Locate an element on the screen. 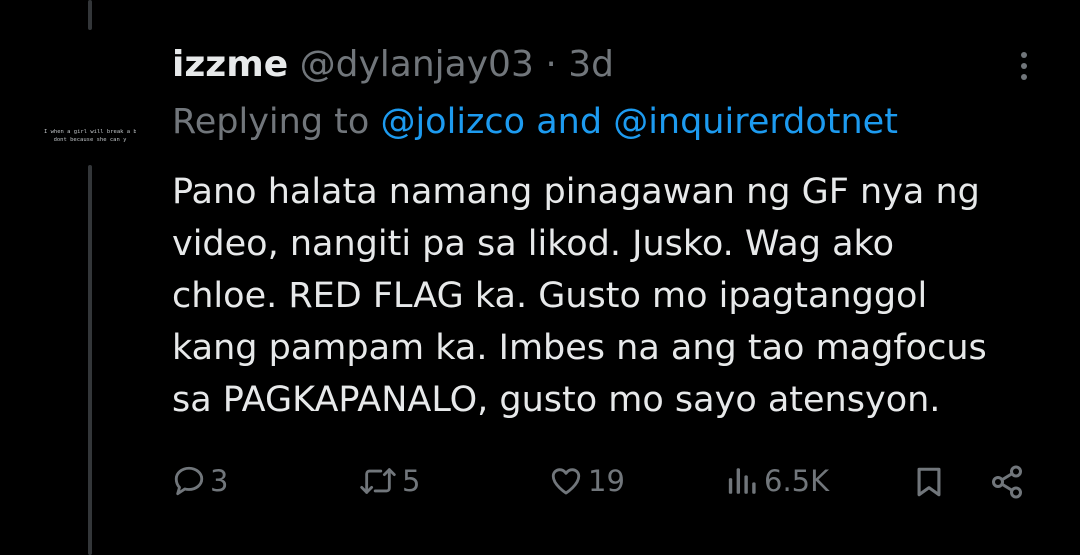 This screenshot has width=1080, height=555. thread-line-top is located at coordinates (90, 15).